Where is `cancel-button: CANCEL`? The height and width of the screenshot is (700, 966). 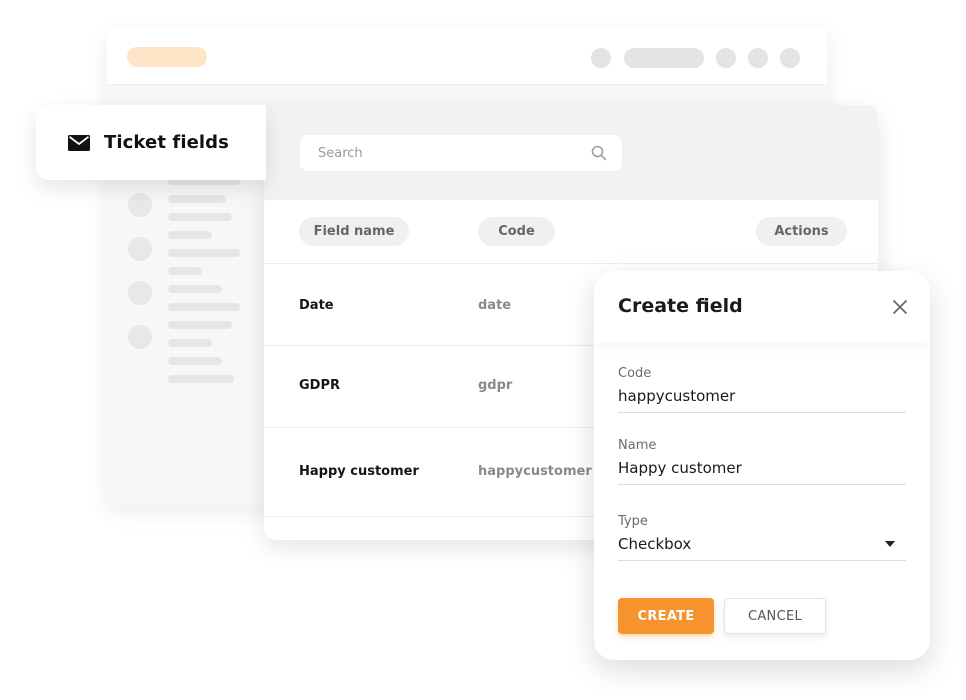
cancel-button: CANCEL is located at coordinates (775, 616).